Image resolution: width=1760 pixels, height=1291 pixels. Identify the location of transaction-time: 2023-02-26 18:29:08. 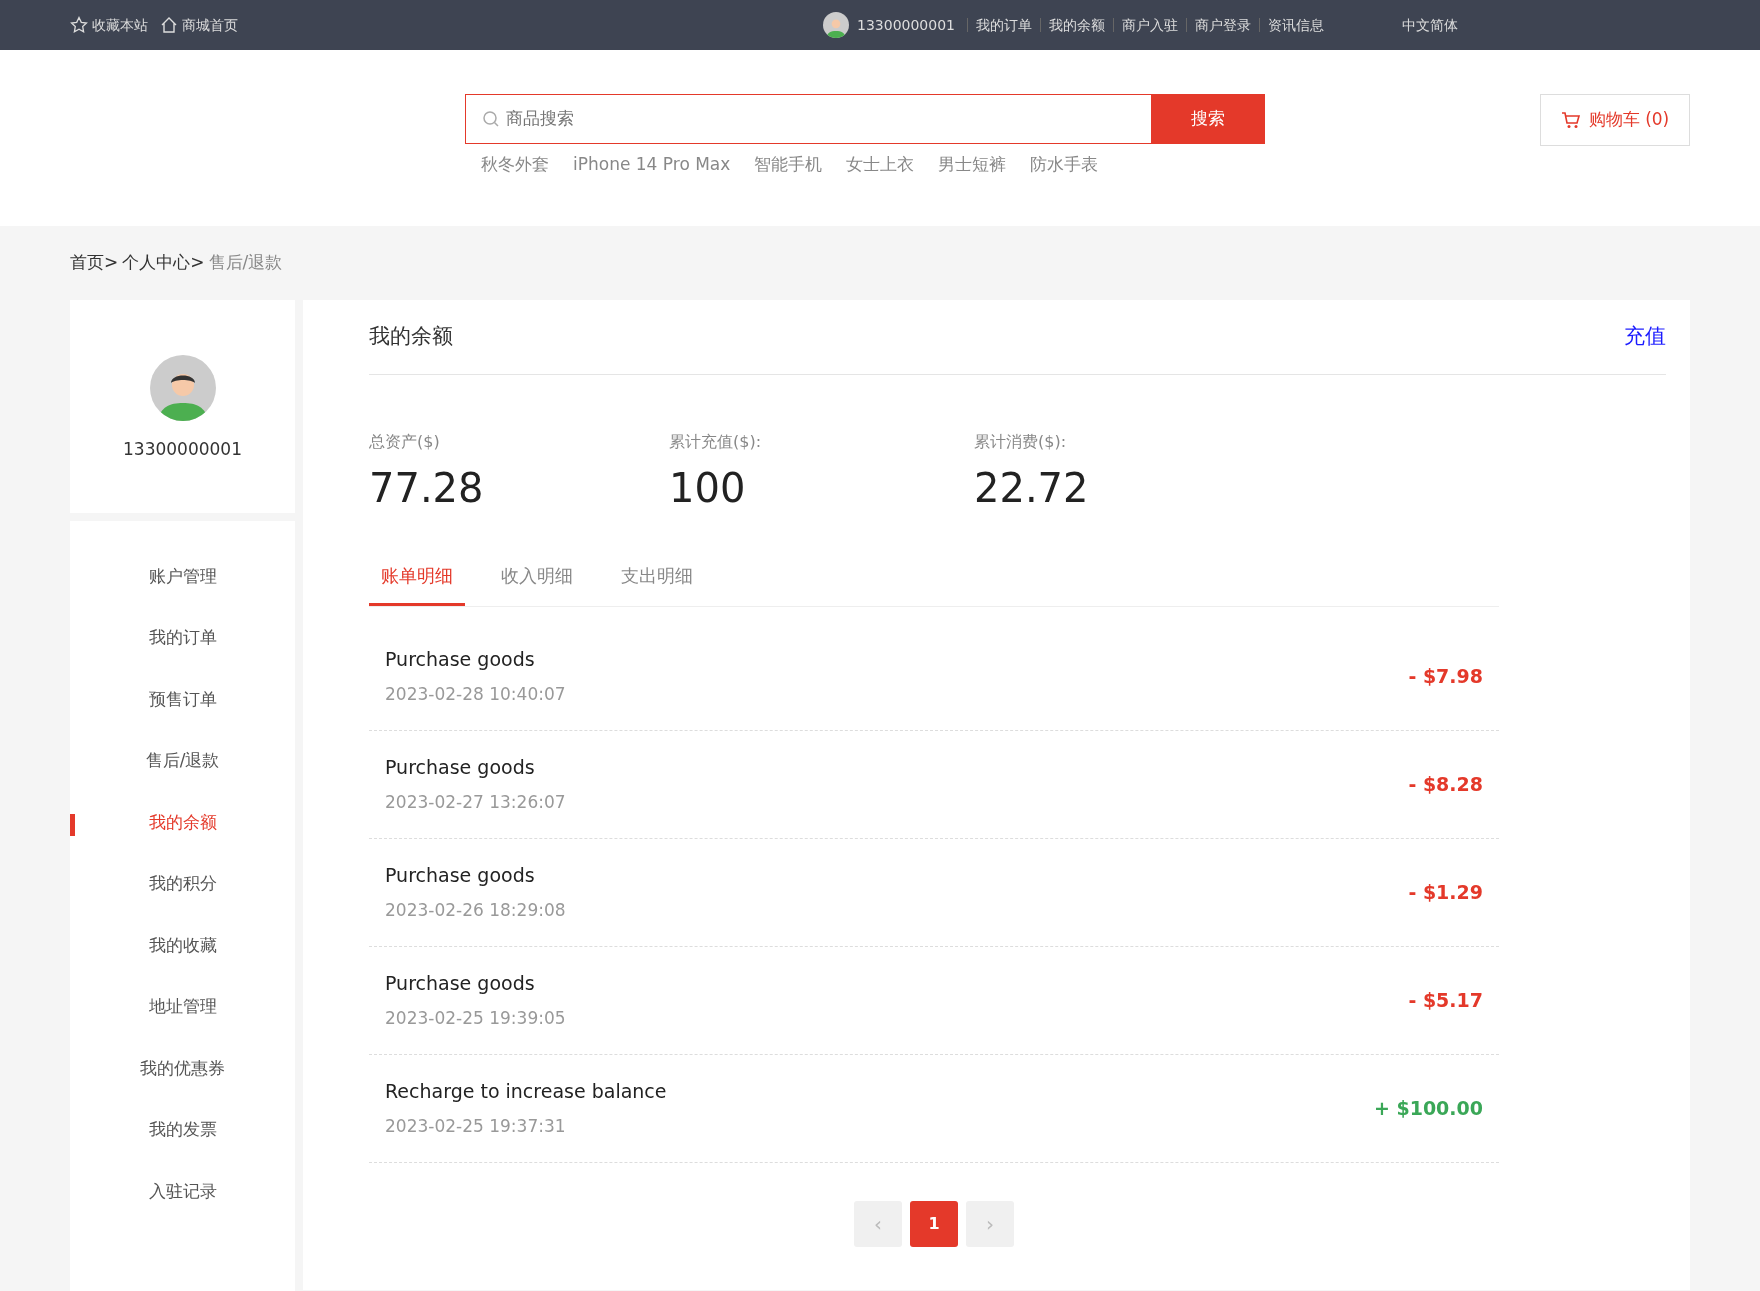
(475, 910).